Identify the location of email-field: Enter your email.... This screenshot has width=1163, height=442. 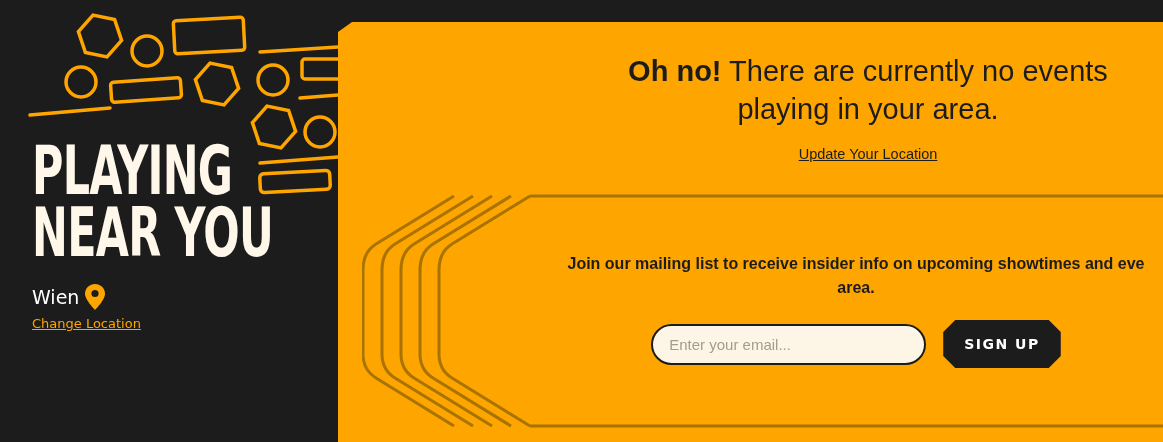
(789, 344).